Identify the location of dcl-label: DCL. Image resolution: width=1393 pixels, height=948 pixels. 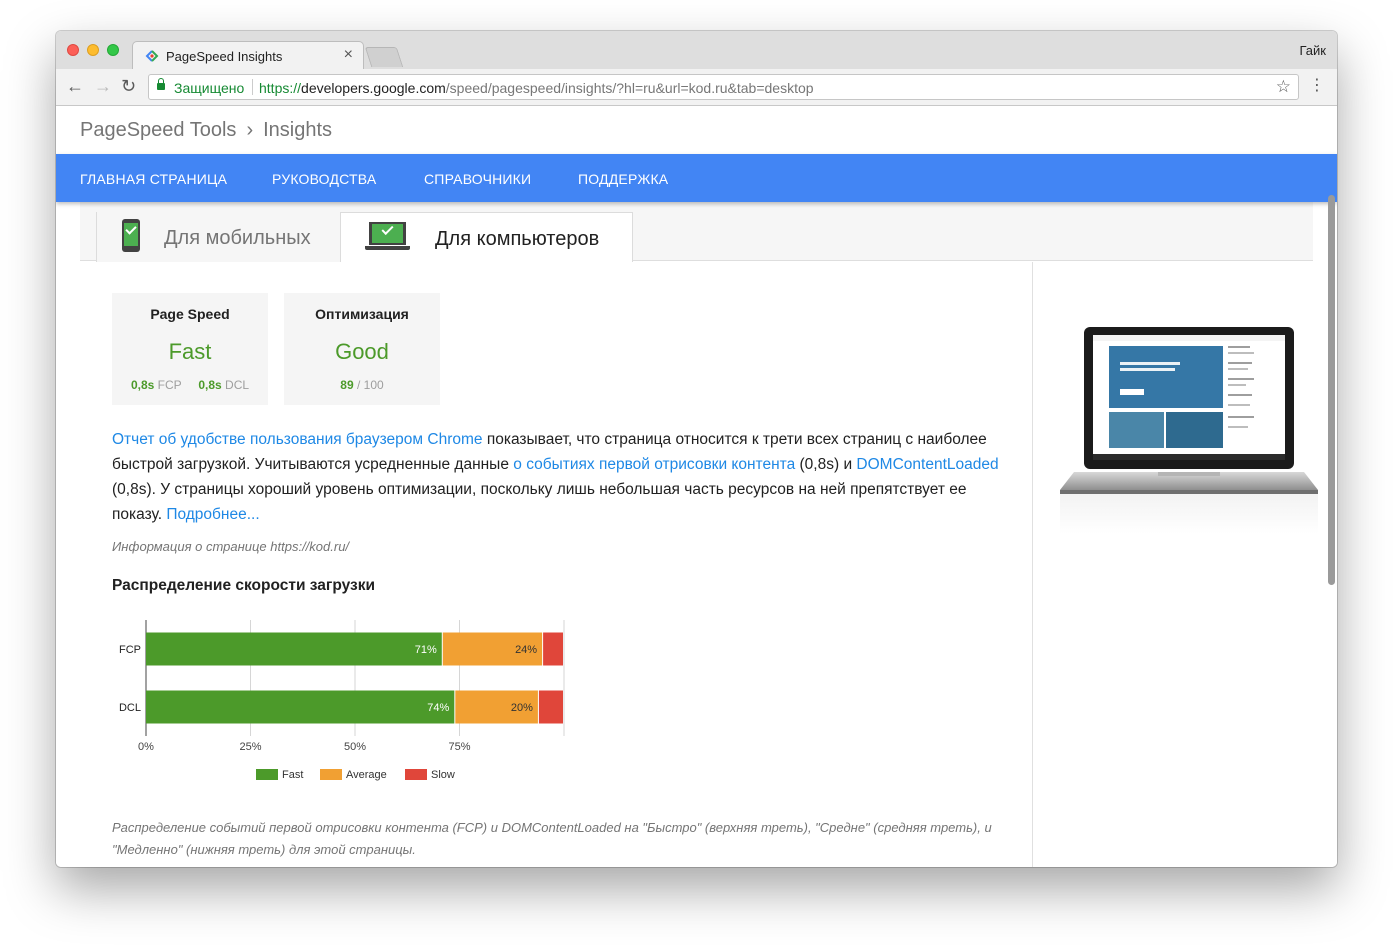
(237, 385).